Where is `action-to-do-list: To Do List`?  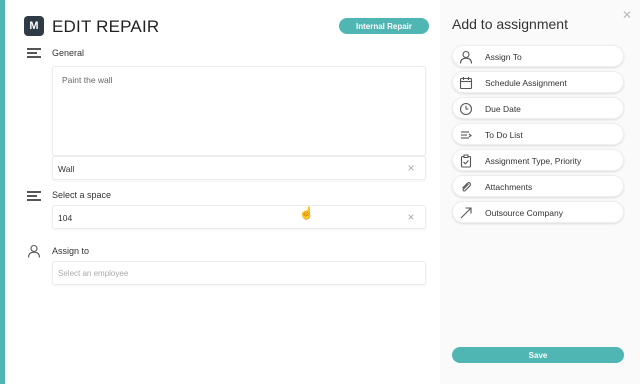
action-to-do-list: To Do List is located at coordinates (538, 134).